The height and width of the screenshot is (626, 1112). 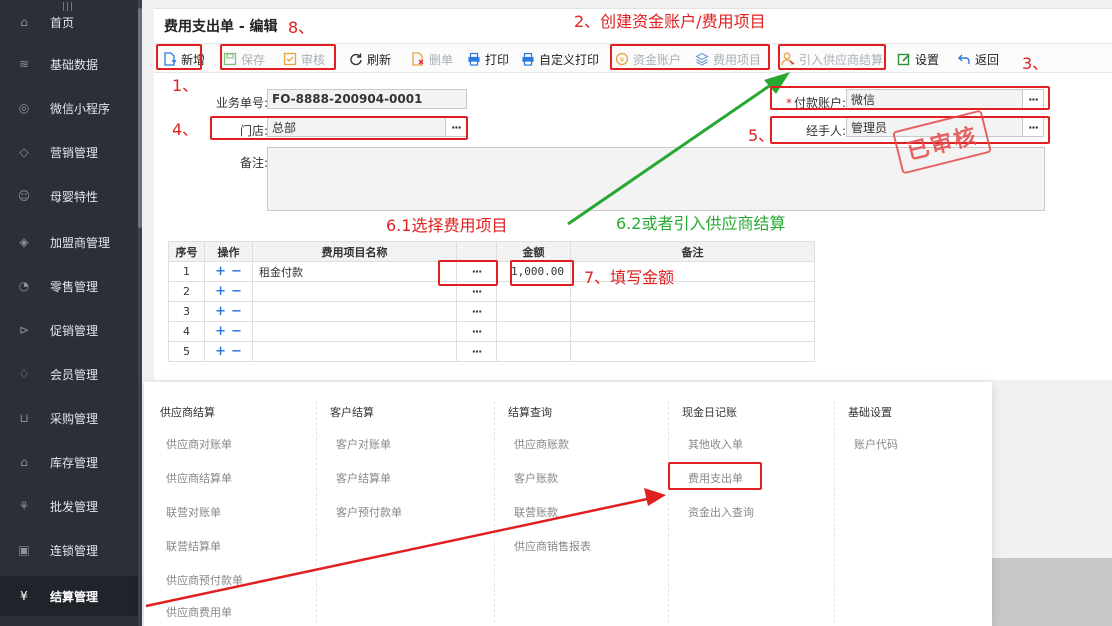 What do you see at coordinates (559, 59) in the screenshot?
I see `custom-print-button: 自定义打印` at bounding box center [559, 59].